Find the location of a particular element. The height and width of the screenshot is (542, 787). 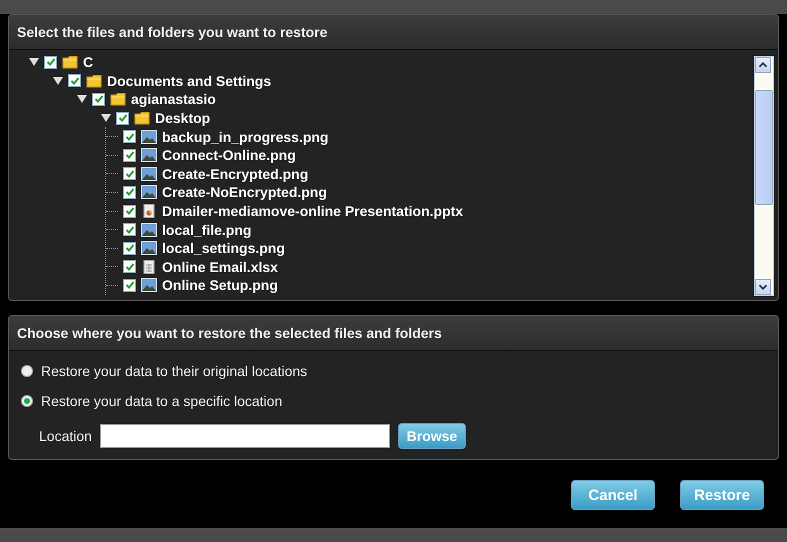

tree-item-label: C is located at coordinates (88, 62).